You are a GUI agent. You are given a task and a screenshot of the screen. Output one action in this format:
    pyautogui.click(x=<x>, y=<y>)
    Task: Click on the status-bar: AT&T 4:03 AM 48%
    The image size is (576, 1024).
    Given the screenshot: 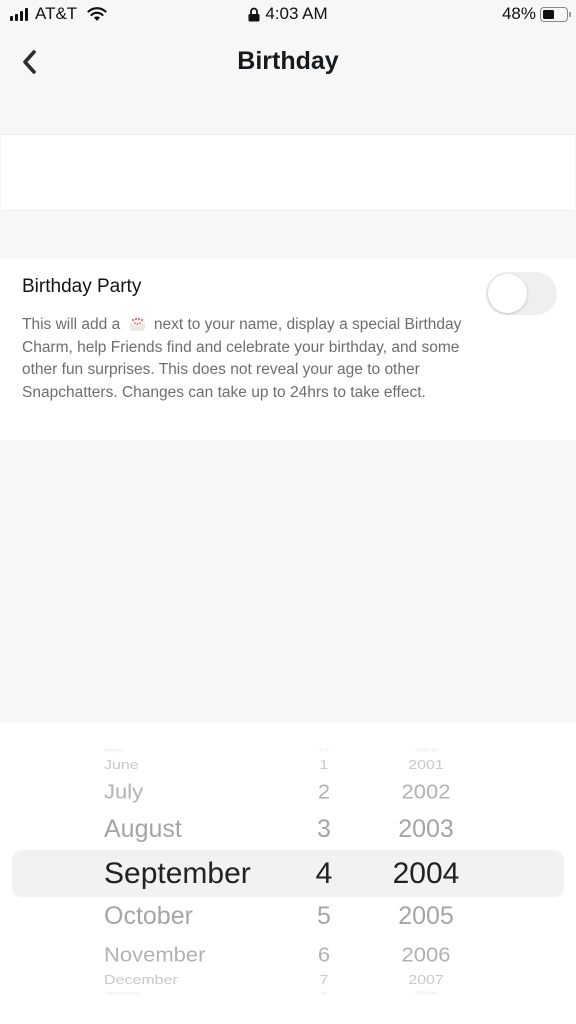 What is the action you would take?
    pyautogui.click(x=288, y=15)
    